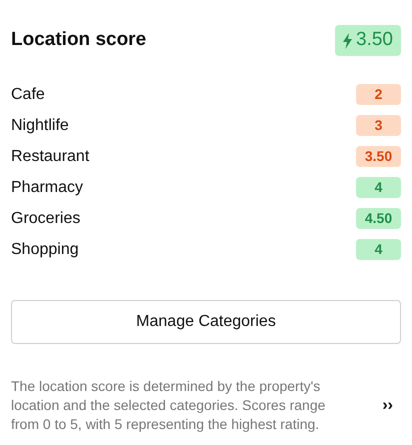  I want to click on score-badge: 4.50, so click(378, 218).